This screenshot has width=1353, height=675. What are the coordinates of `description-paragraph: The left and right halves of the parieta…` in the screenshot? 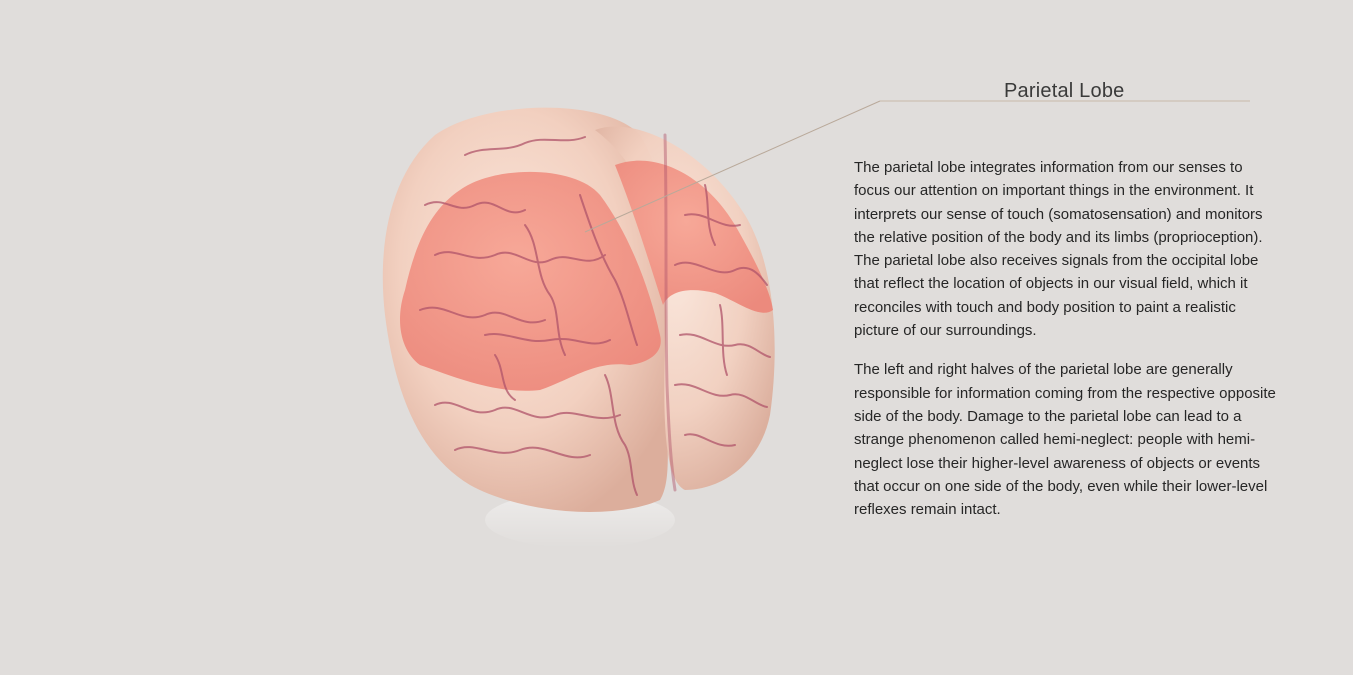 It's located at (1065, 440).